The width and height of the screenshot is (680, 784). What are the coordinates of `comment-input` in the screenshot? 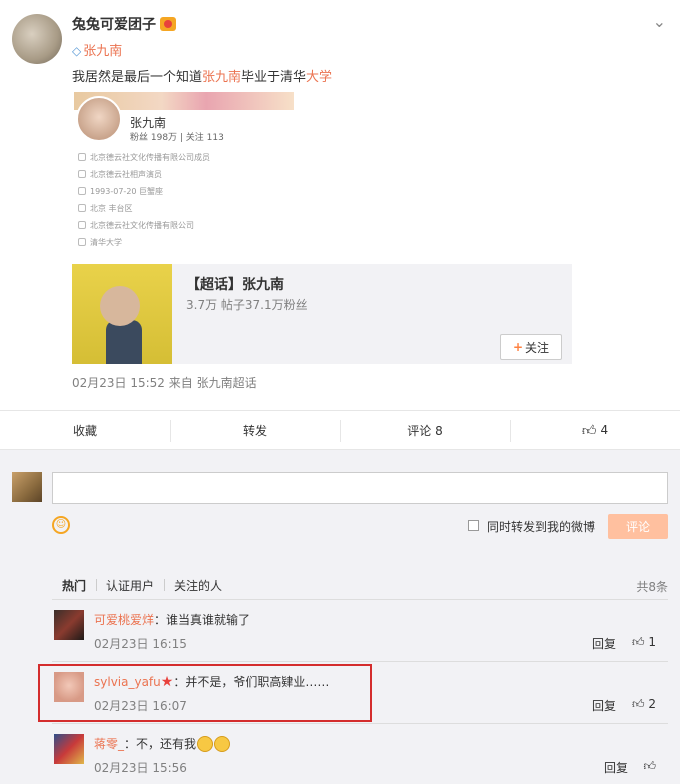 It's located at (360, 488).